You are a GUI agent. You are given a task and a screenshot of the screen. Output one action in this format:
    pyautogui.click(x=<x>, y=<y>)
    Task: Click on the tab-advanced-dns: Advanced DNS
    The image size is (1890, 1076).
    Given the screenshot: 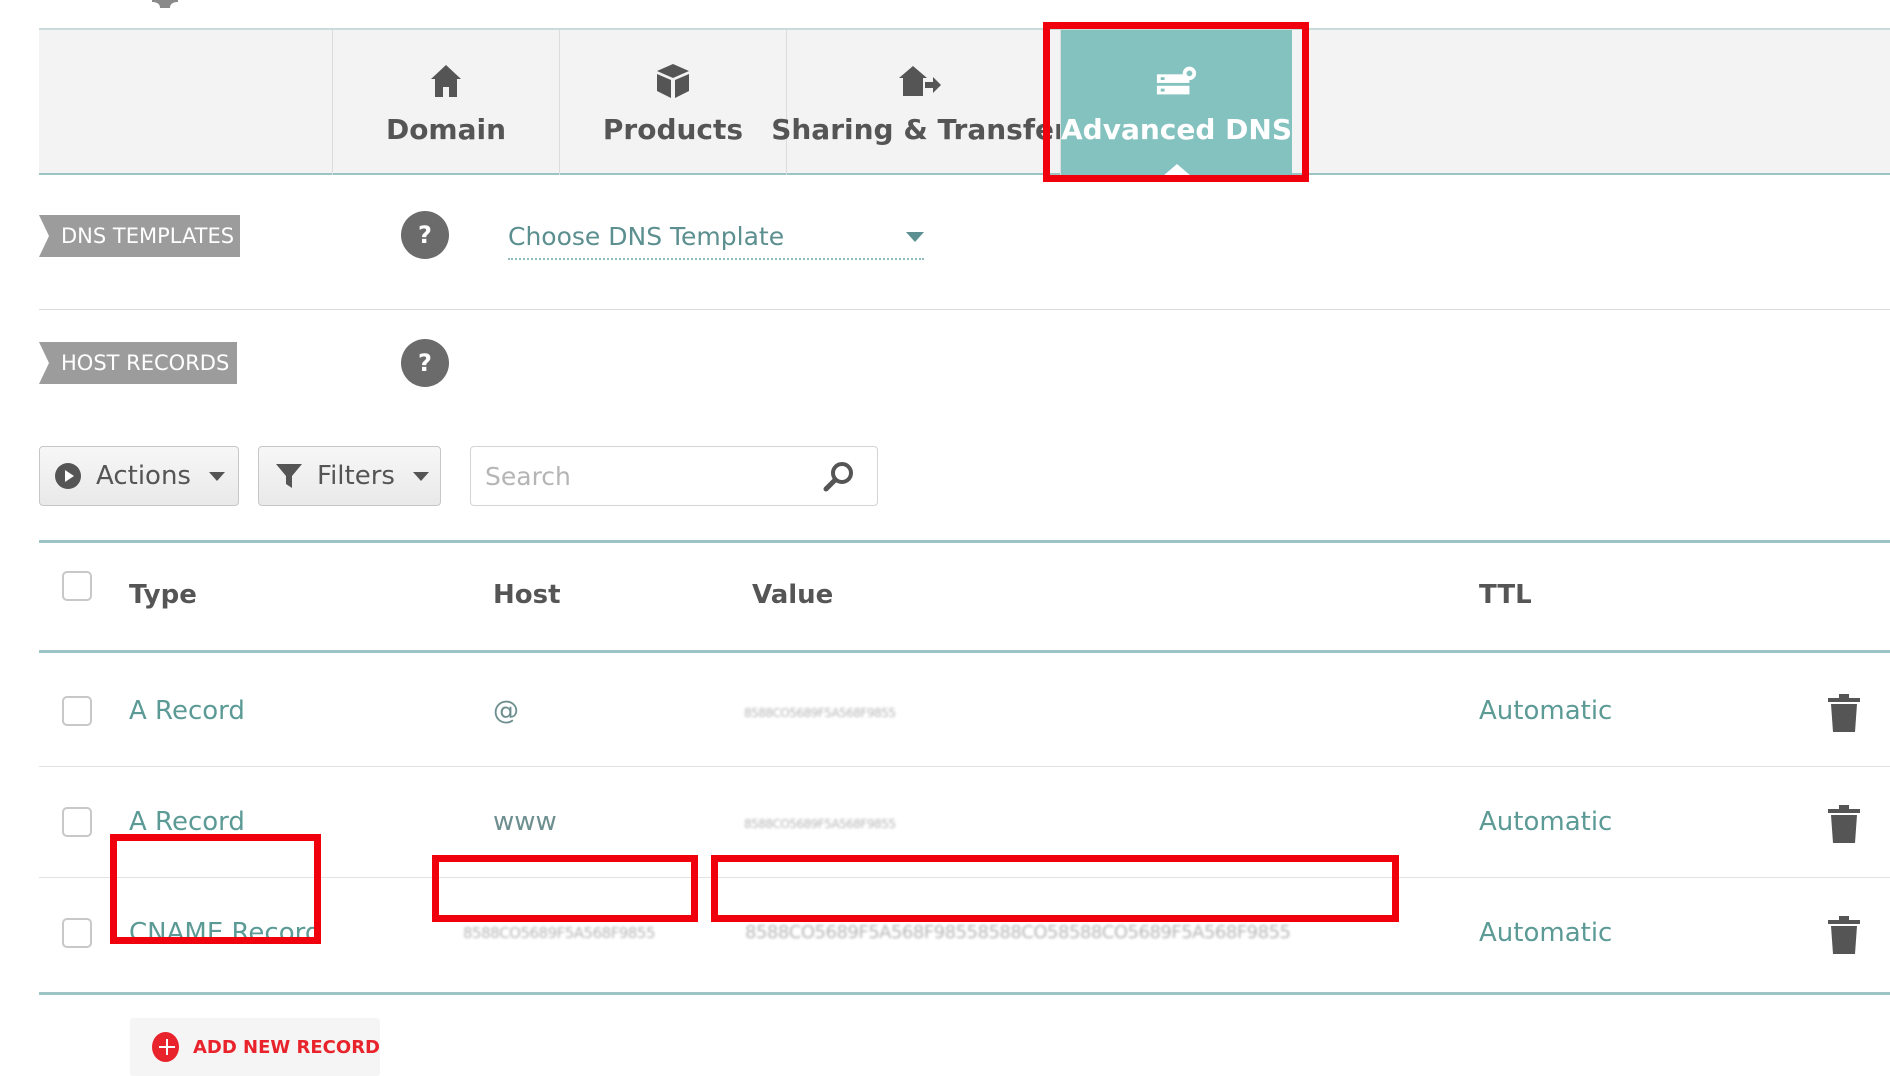 What is the action you would take?
    pyautogui.click(x=1176, y=103)
    